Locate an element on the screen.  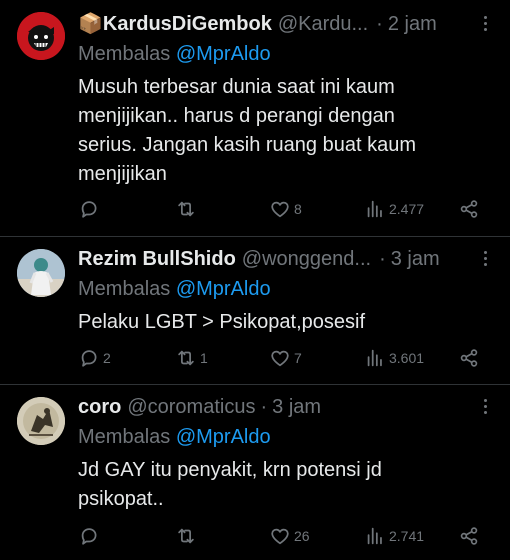
display-name: Rezim BullShido is located at coordinates (157, 259).